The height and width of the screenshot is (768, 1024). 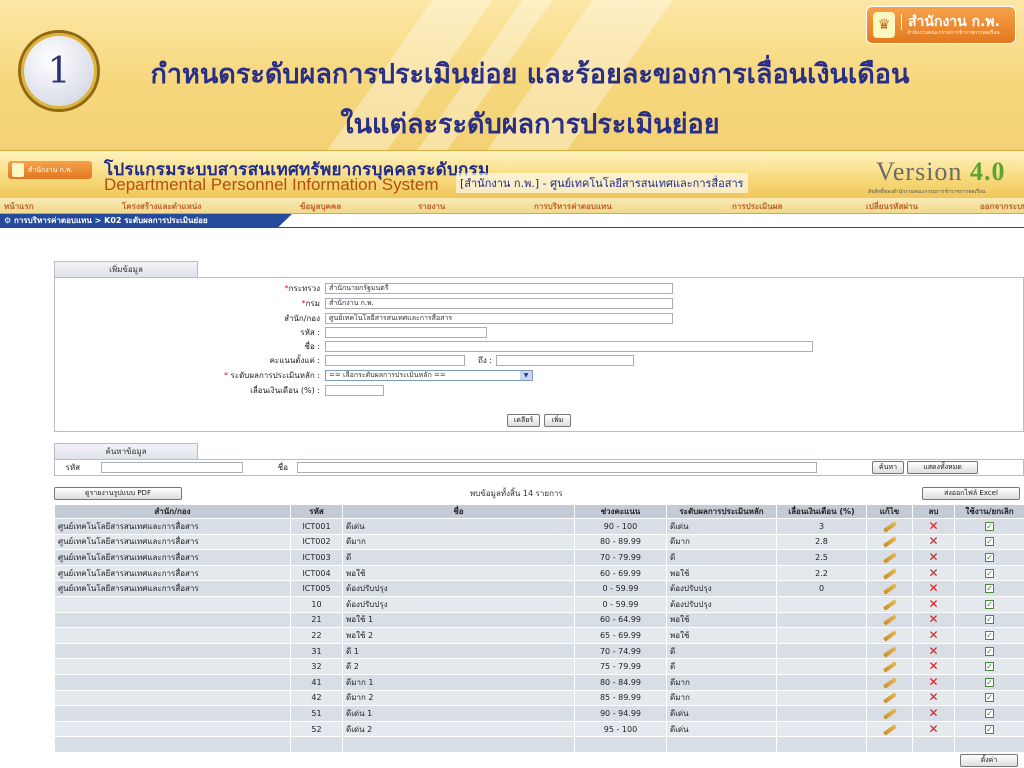 I want to click on save-settings-button: ตั้งค่า, so click(x=989, y=760).